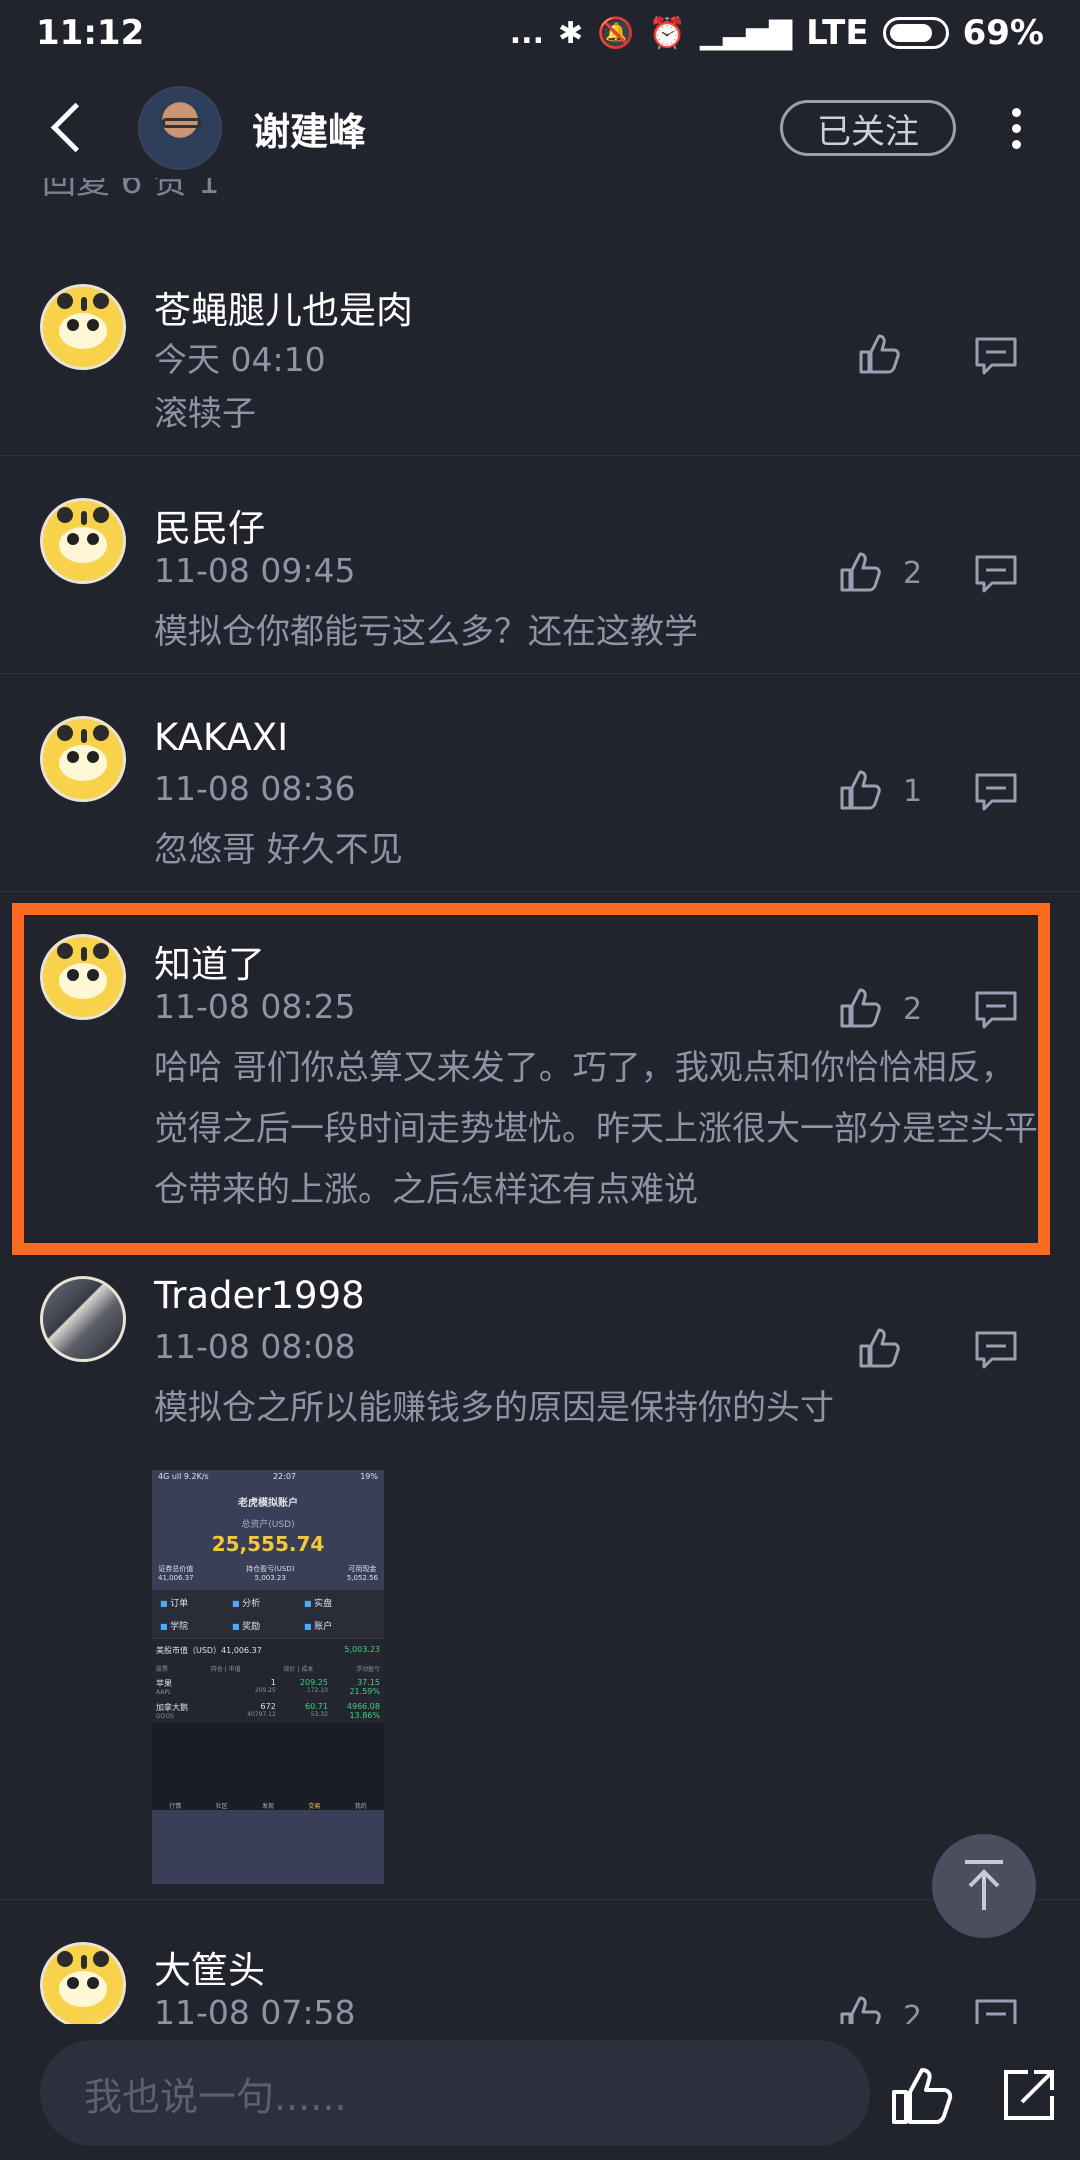 The height and width of the screenshot is (2160, 1080). What do you see at coordinates (268, 1668) in the screenshot?
I see `thumb-table-header: 股票 持仓 | 市值 现价 | 成本 浮动盈亏` at bounding box center [268, 1668].